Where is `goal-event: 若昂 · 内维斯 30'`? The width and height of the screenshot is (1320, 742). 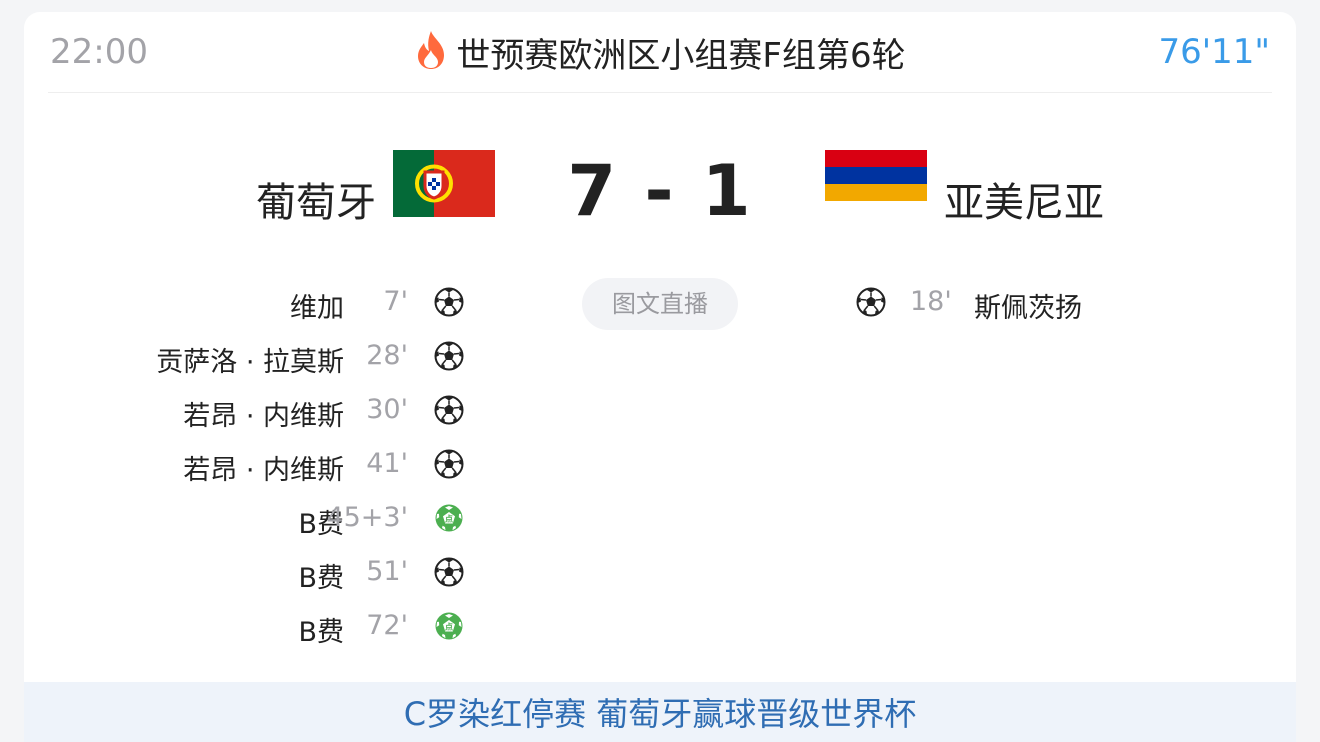 goal-event: 若昂 · 内维斯 30' is located at coordinates (244, 411).